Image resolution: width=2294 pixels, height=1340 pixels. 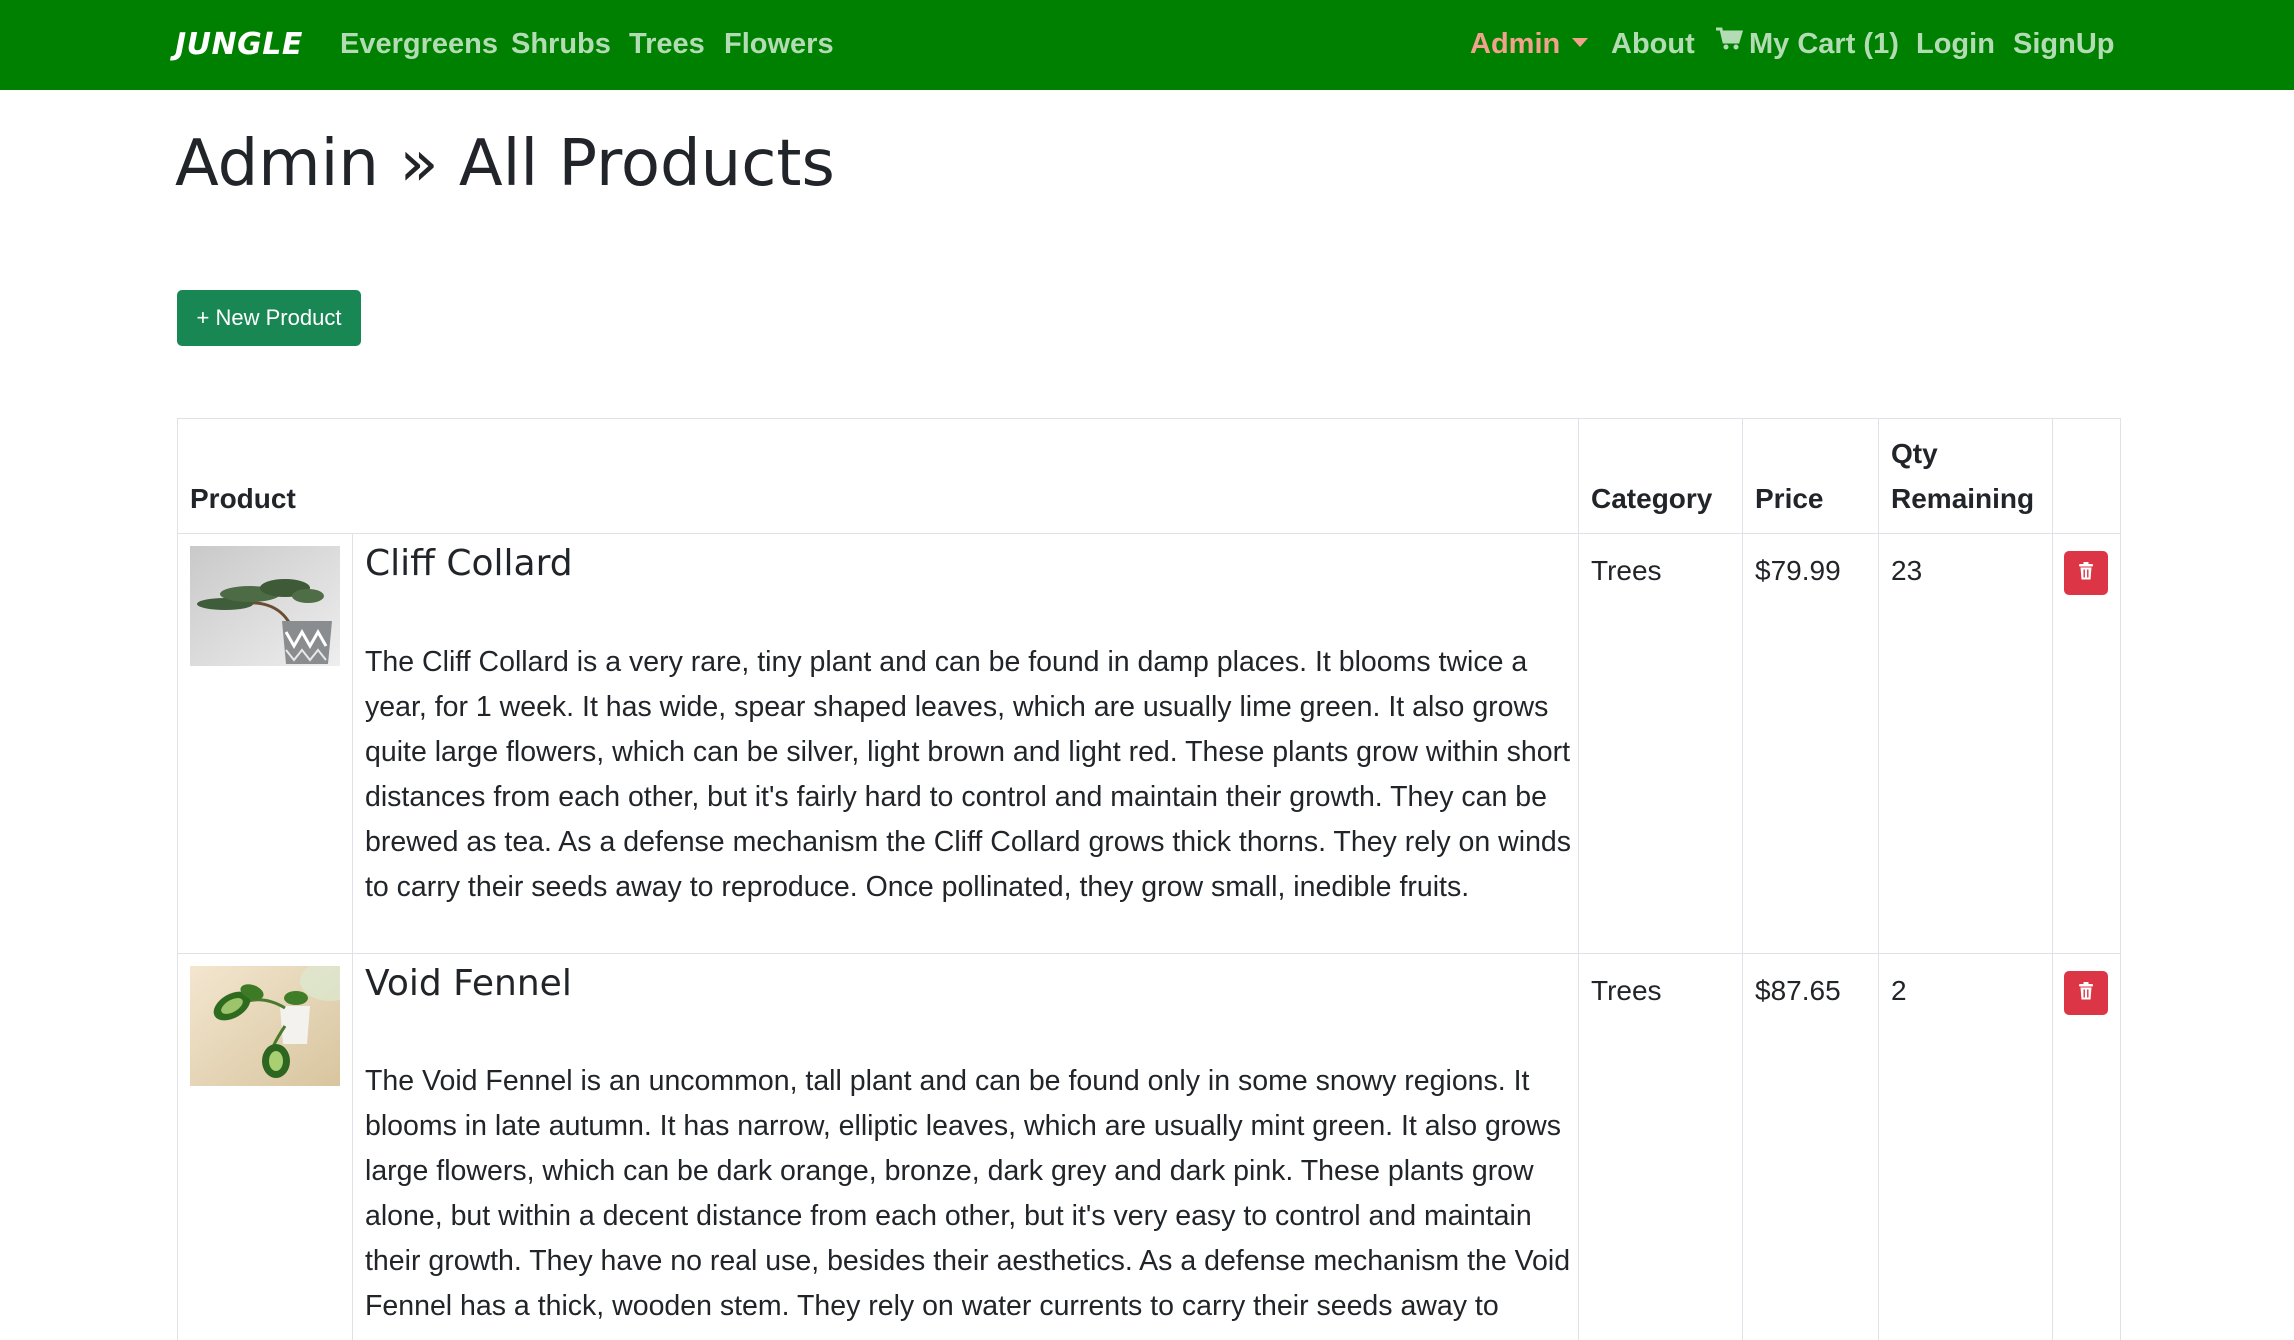 What do you see at coordinates (1652, 498) in the screenshot?
I see `header-category: Category` at bounding box center [1652, 498].